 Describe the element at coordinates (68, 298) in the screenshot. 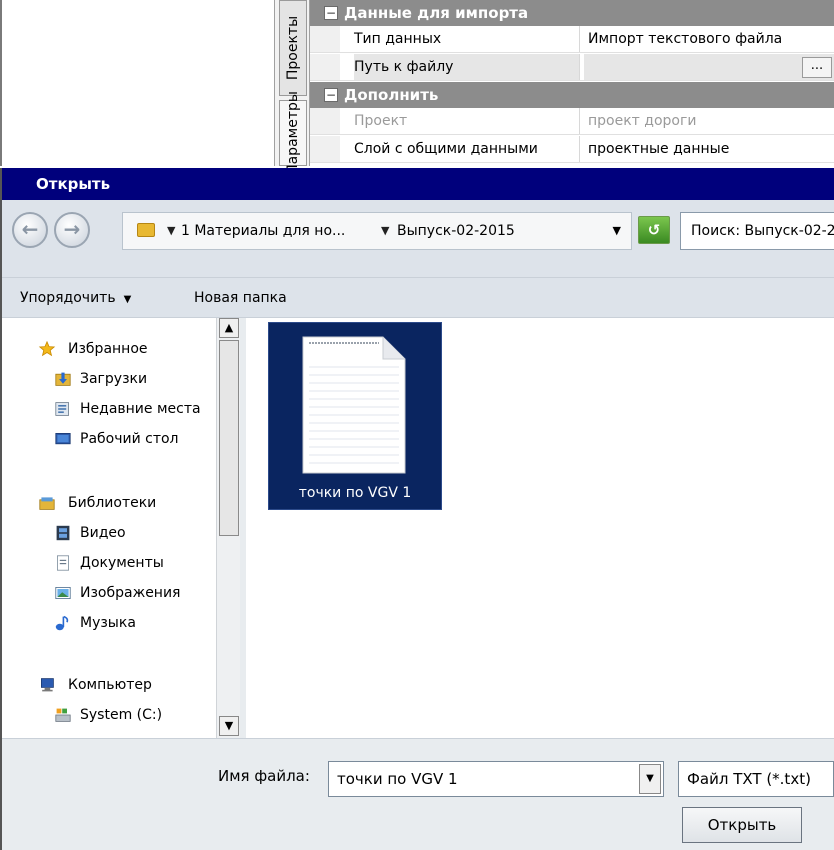

I see `organize-label: Упорядочить` at that location.